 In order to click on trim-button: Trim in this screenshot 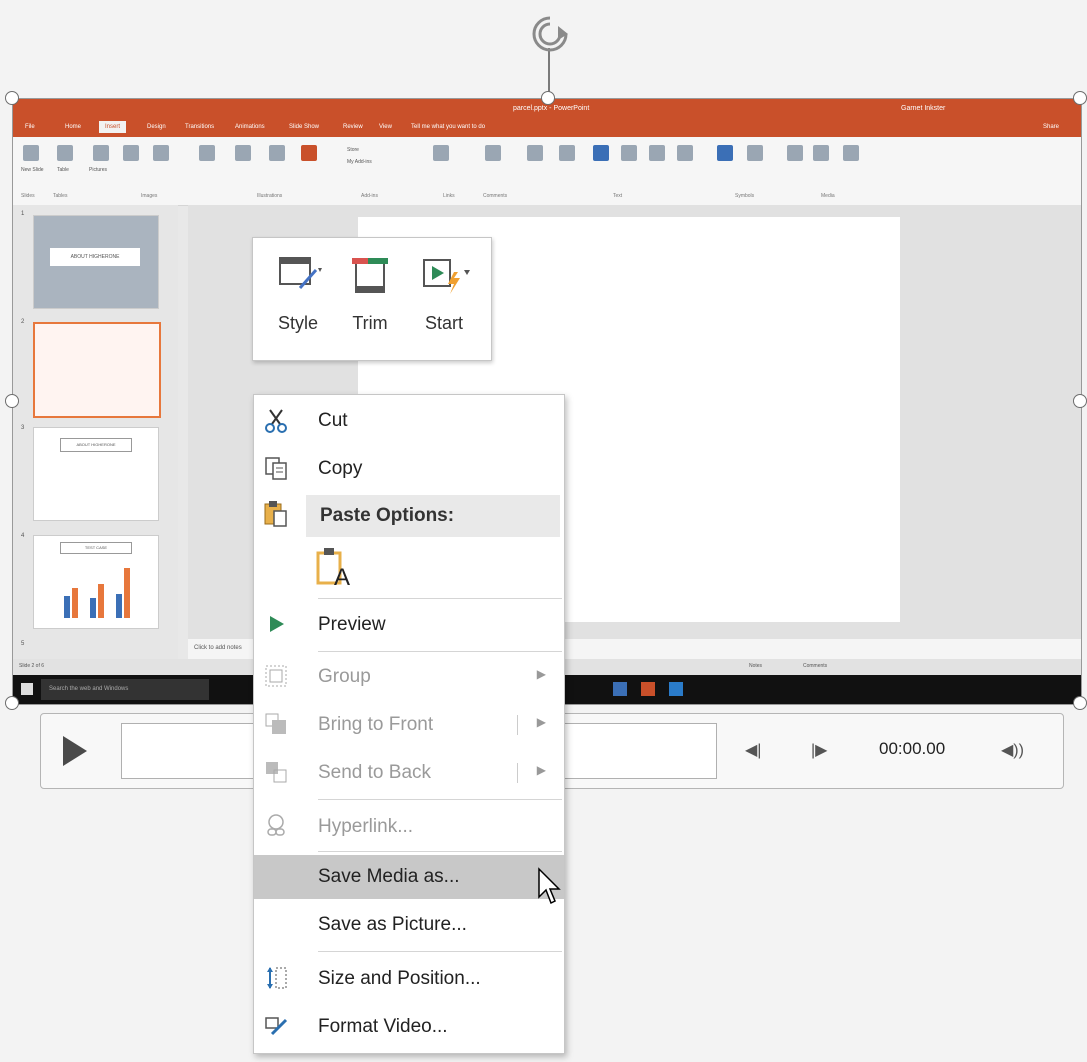, I will do `click(370, 291)`.